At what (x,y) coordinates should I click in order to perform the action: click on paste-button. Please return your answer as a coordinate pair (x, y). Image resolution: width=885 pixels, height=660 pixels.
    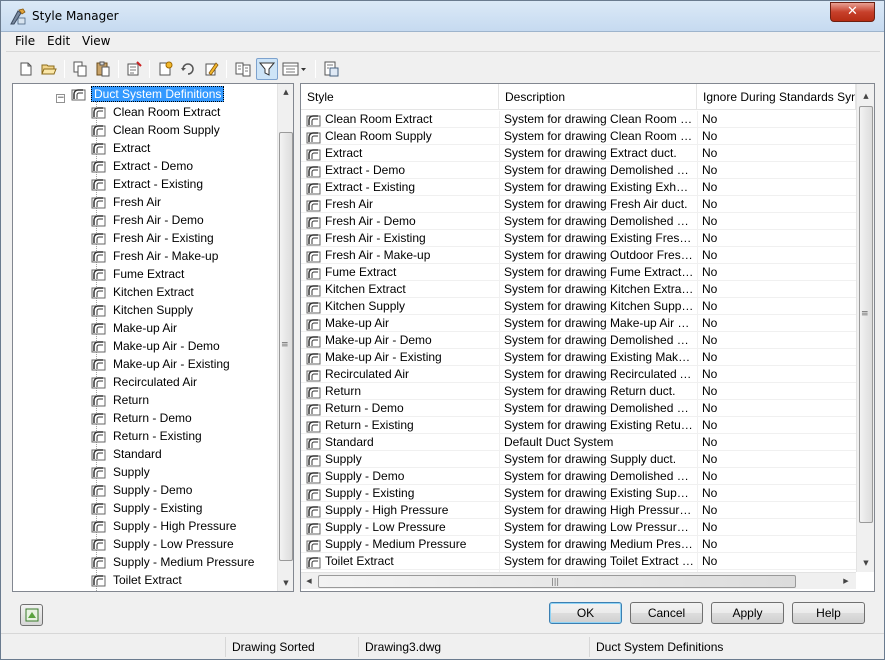
    Looking at the image, I should click on (103, 69).